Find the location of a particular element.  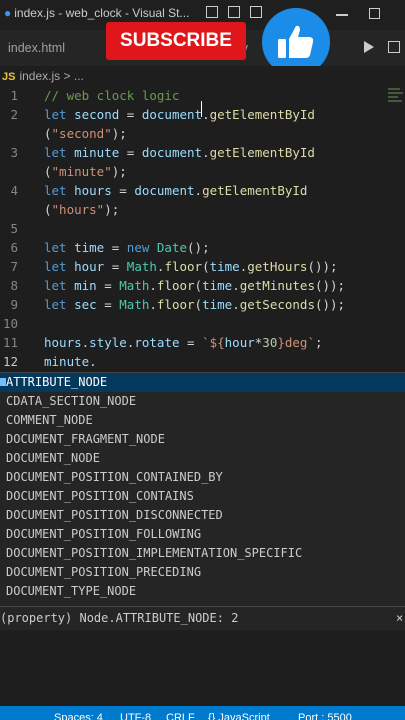

tab-index-html: index.html is located at coordinates (36, 48).